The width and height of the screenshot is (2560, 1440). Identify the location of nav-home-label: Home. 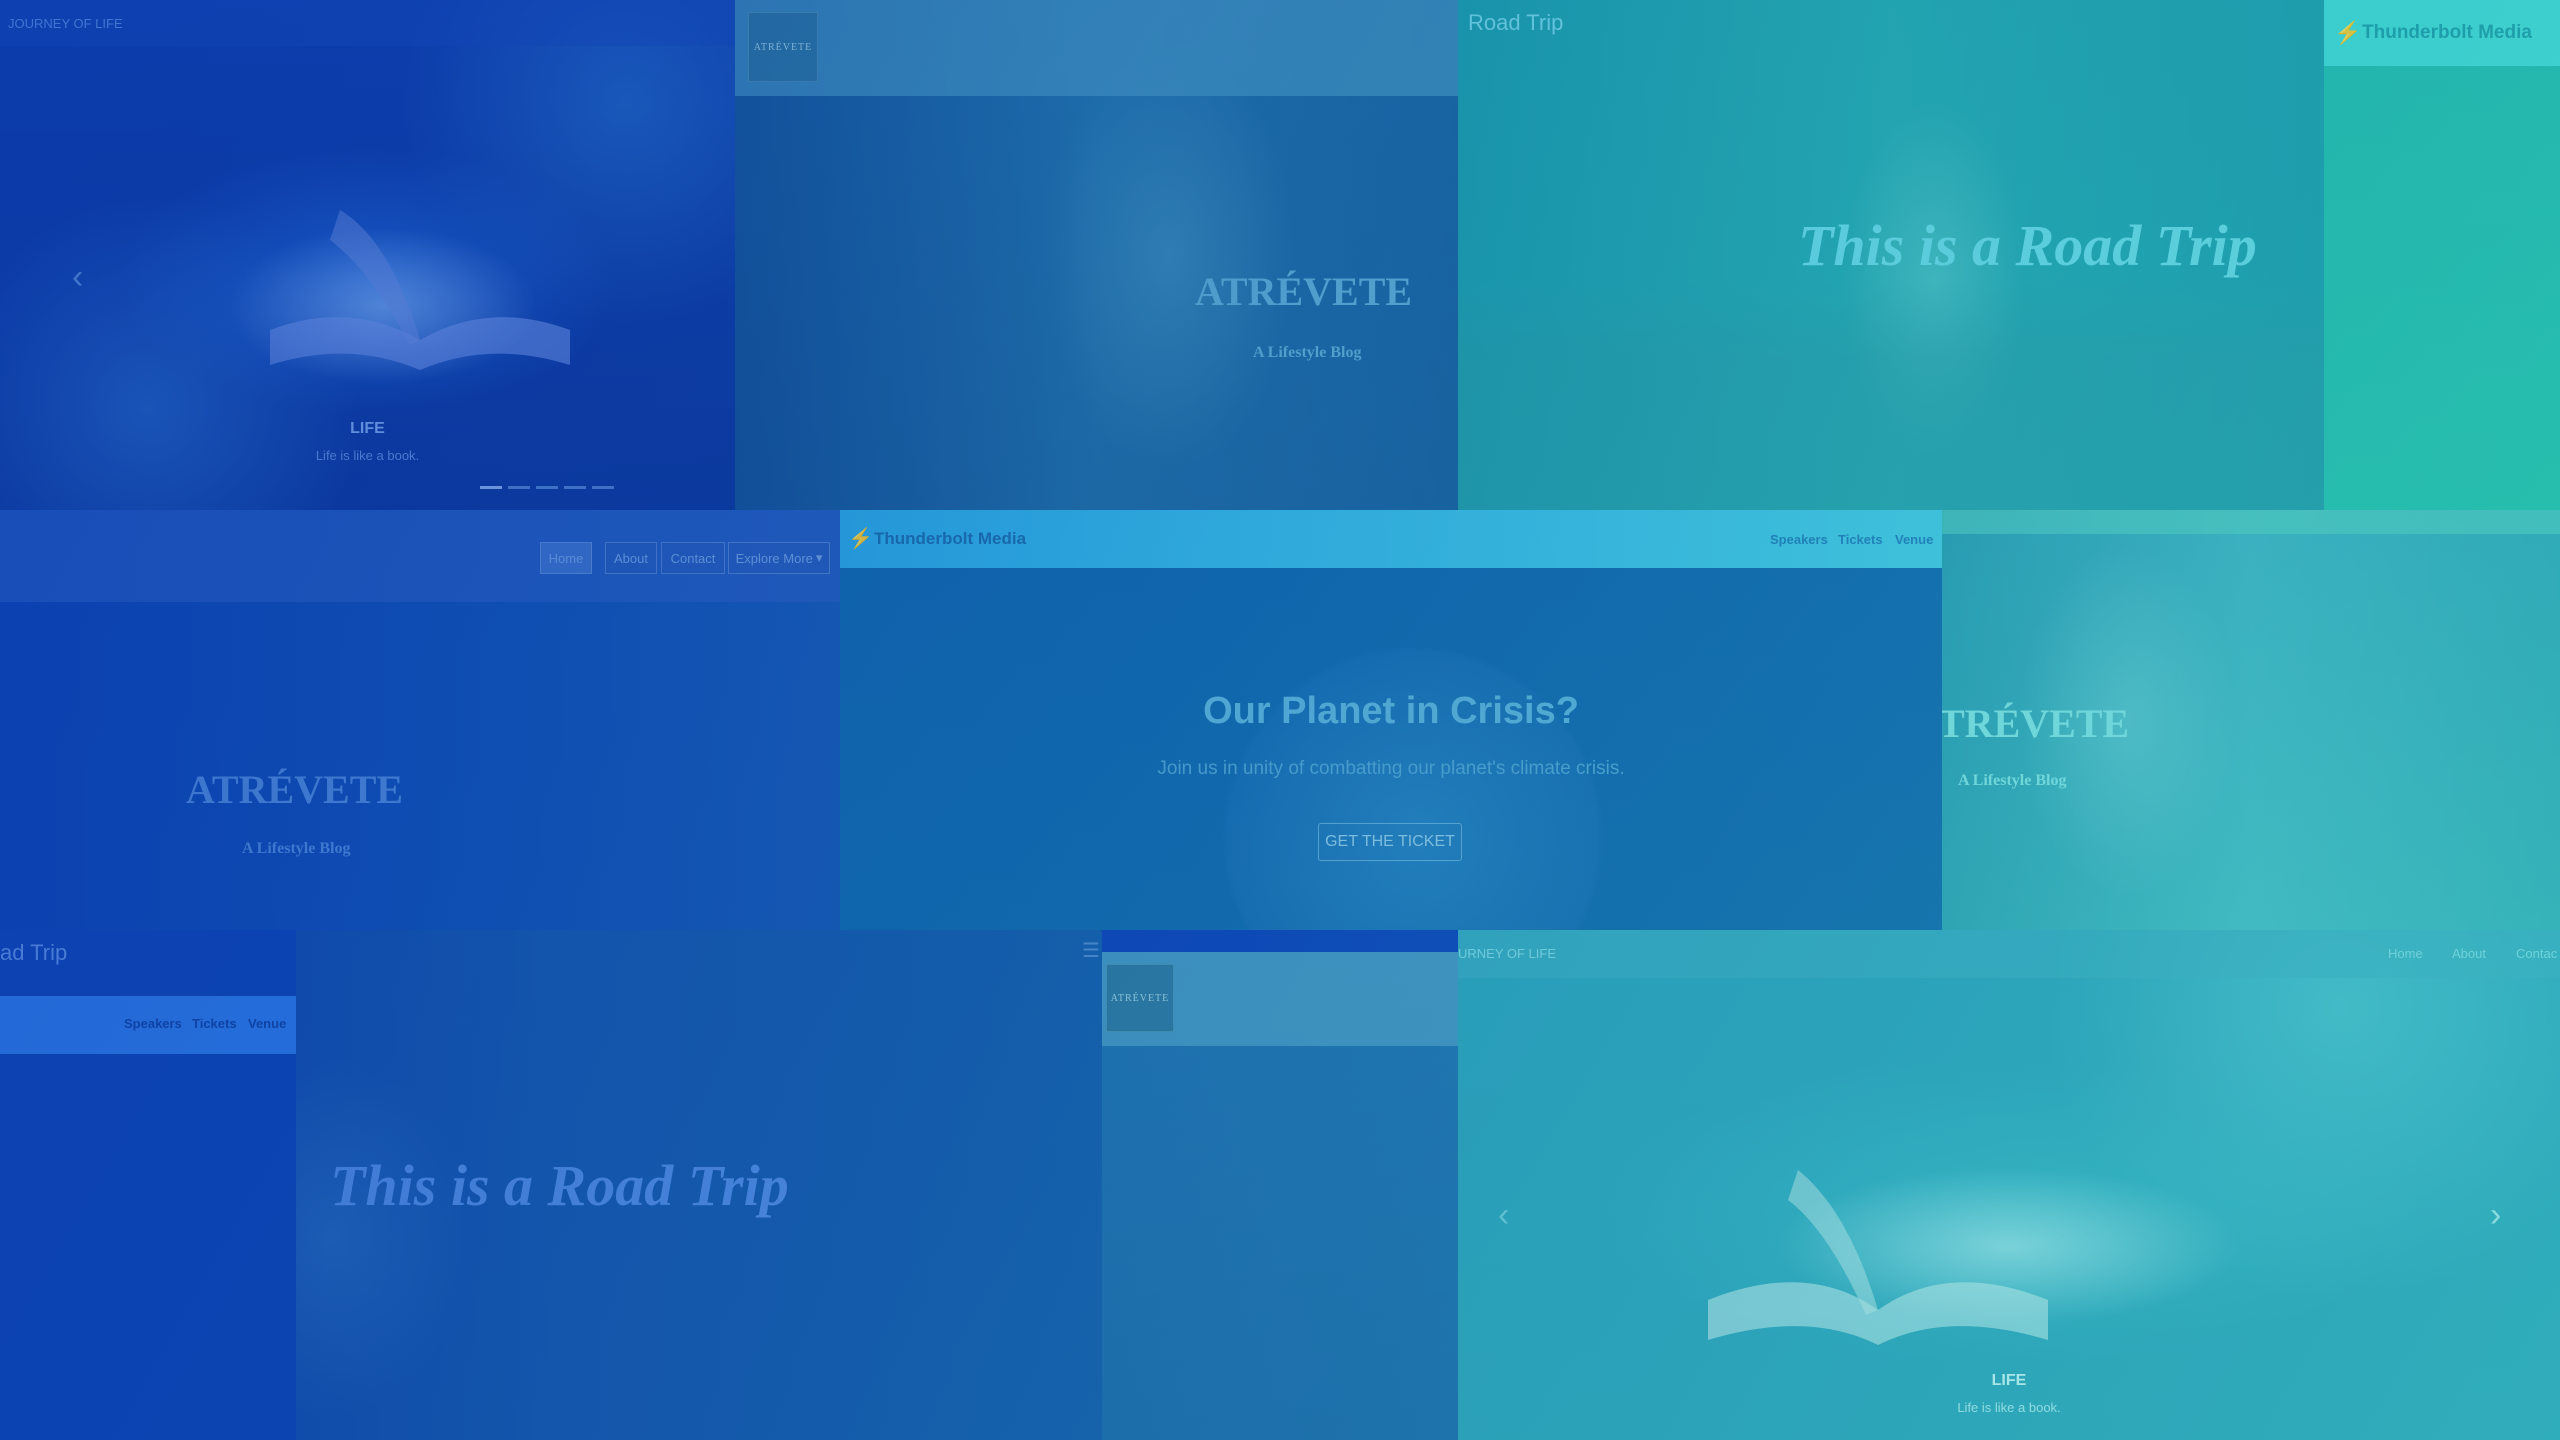
(566, 558).